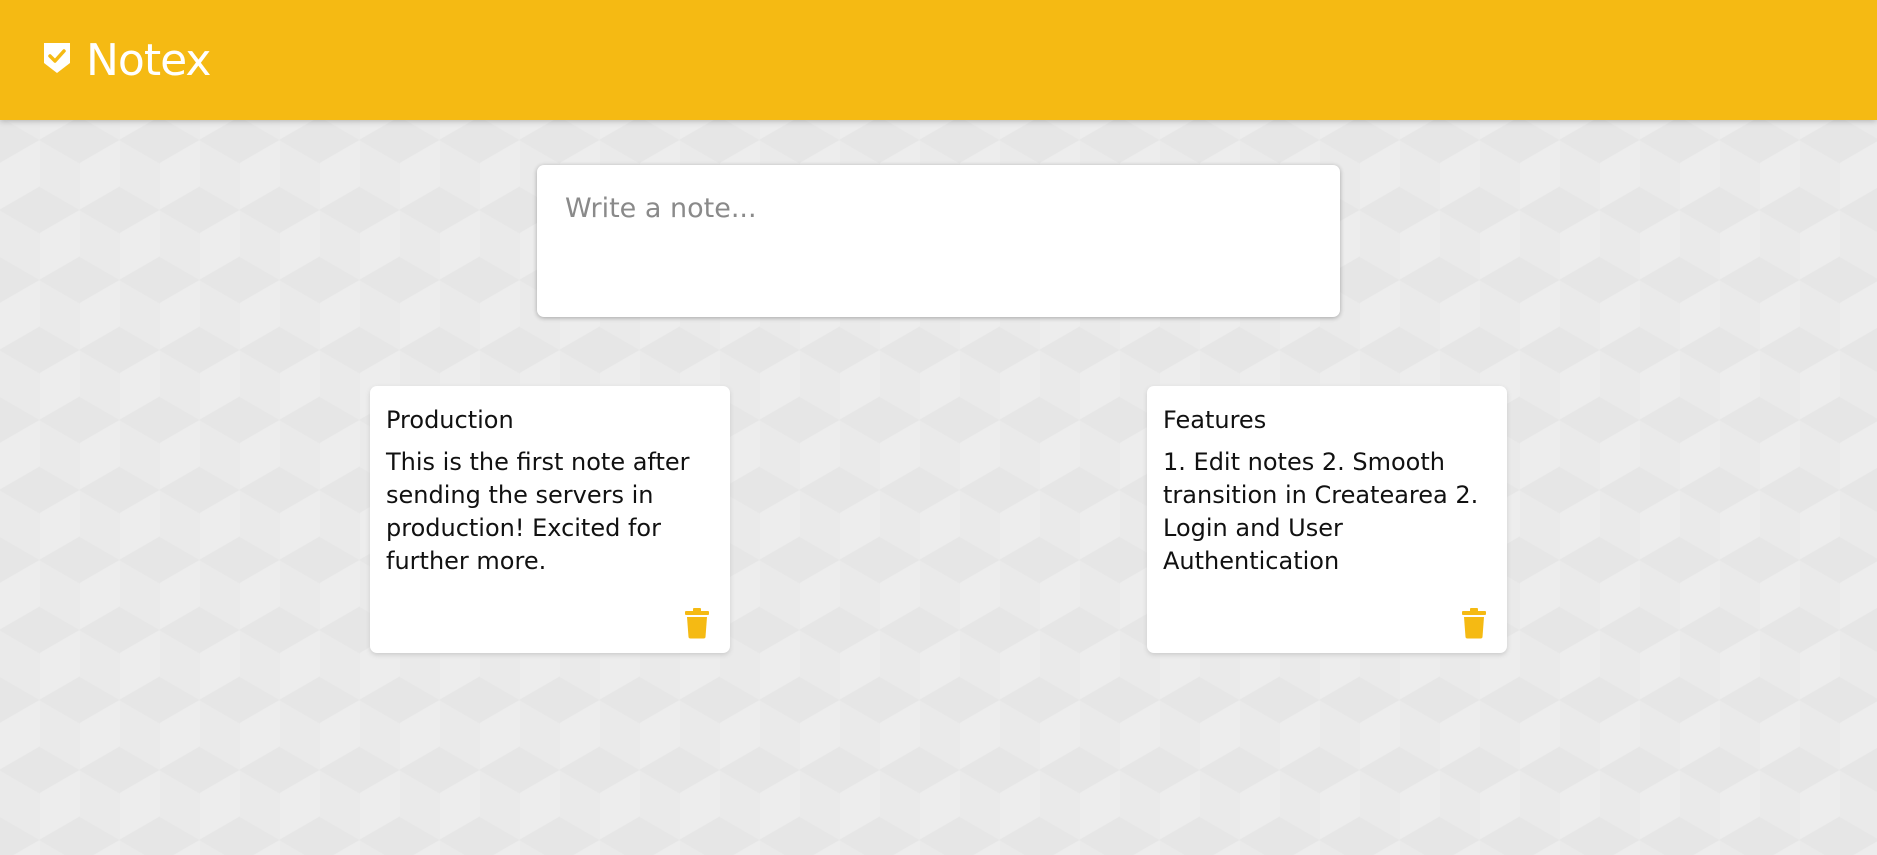  What do you see at coordinates (450, 420) in the screenshot?
I see `note-title: Production` at bounding box center [450, 420].